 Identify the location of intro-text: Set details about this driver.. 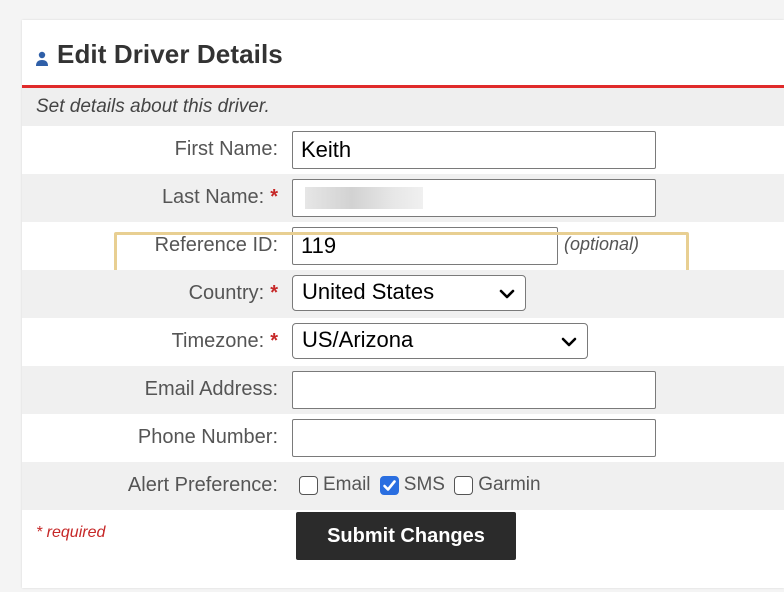
(153, 106).